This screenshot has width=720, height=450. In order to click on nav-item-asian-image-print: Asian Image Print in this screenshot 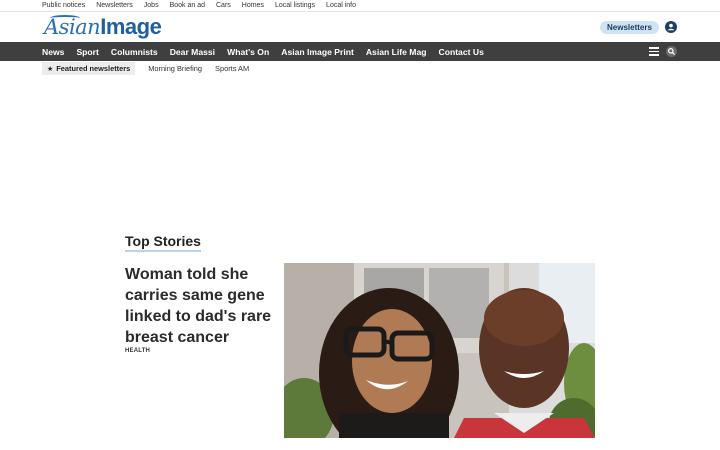, I will do `click(317, 52)`.